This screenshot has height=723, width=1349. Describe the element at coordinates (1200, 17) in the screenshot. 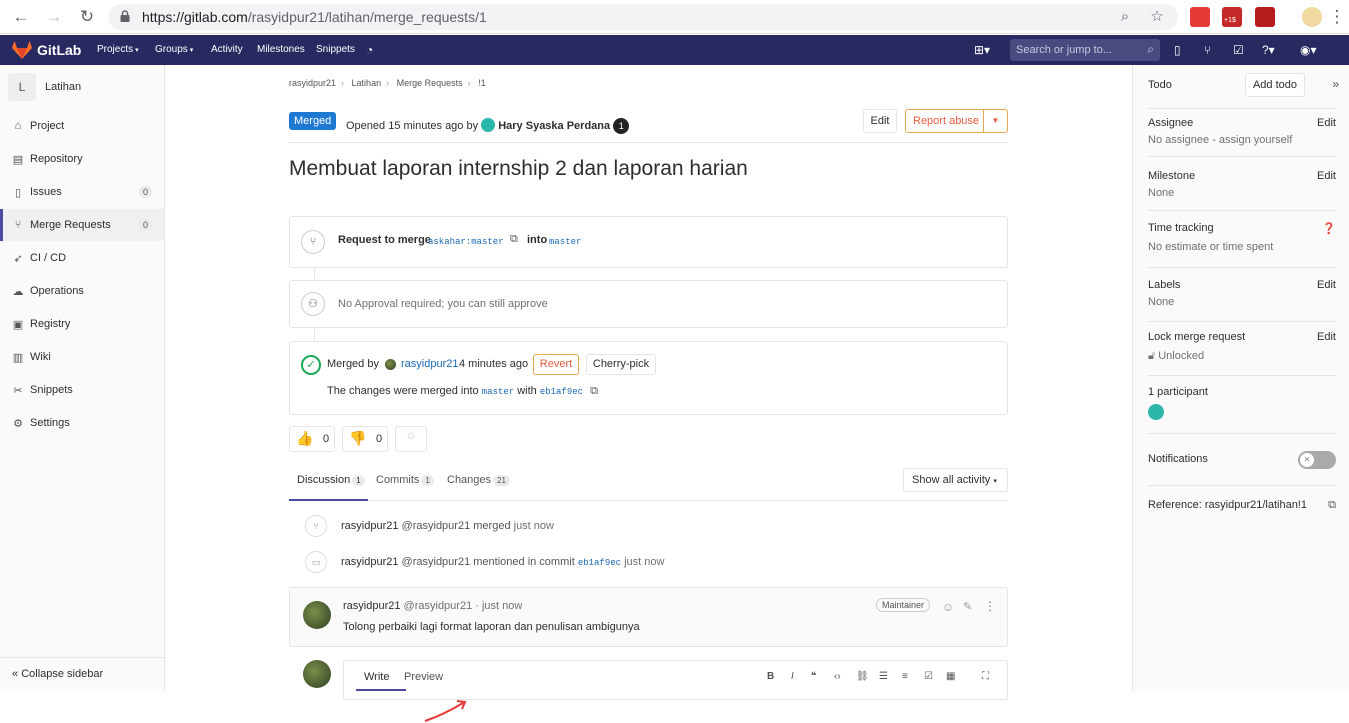

I see `extension-icon` at that location.